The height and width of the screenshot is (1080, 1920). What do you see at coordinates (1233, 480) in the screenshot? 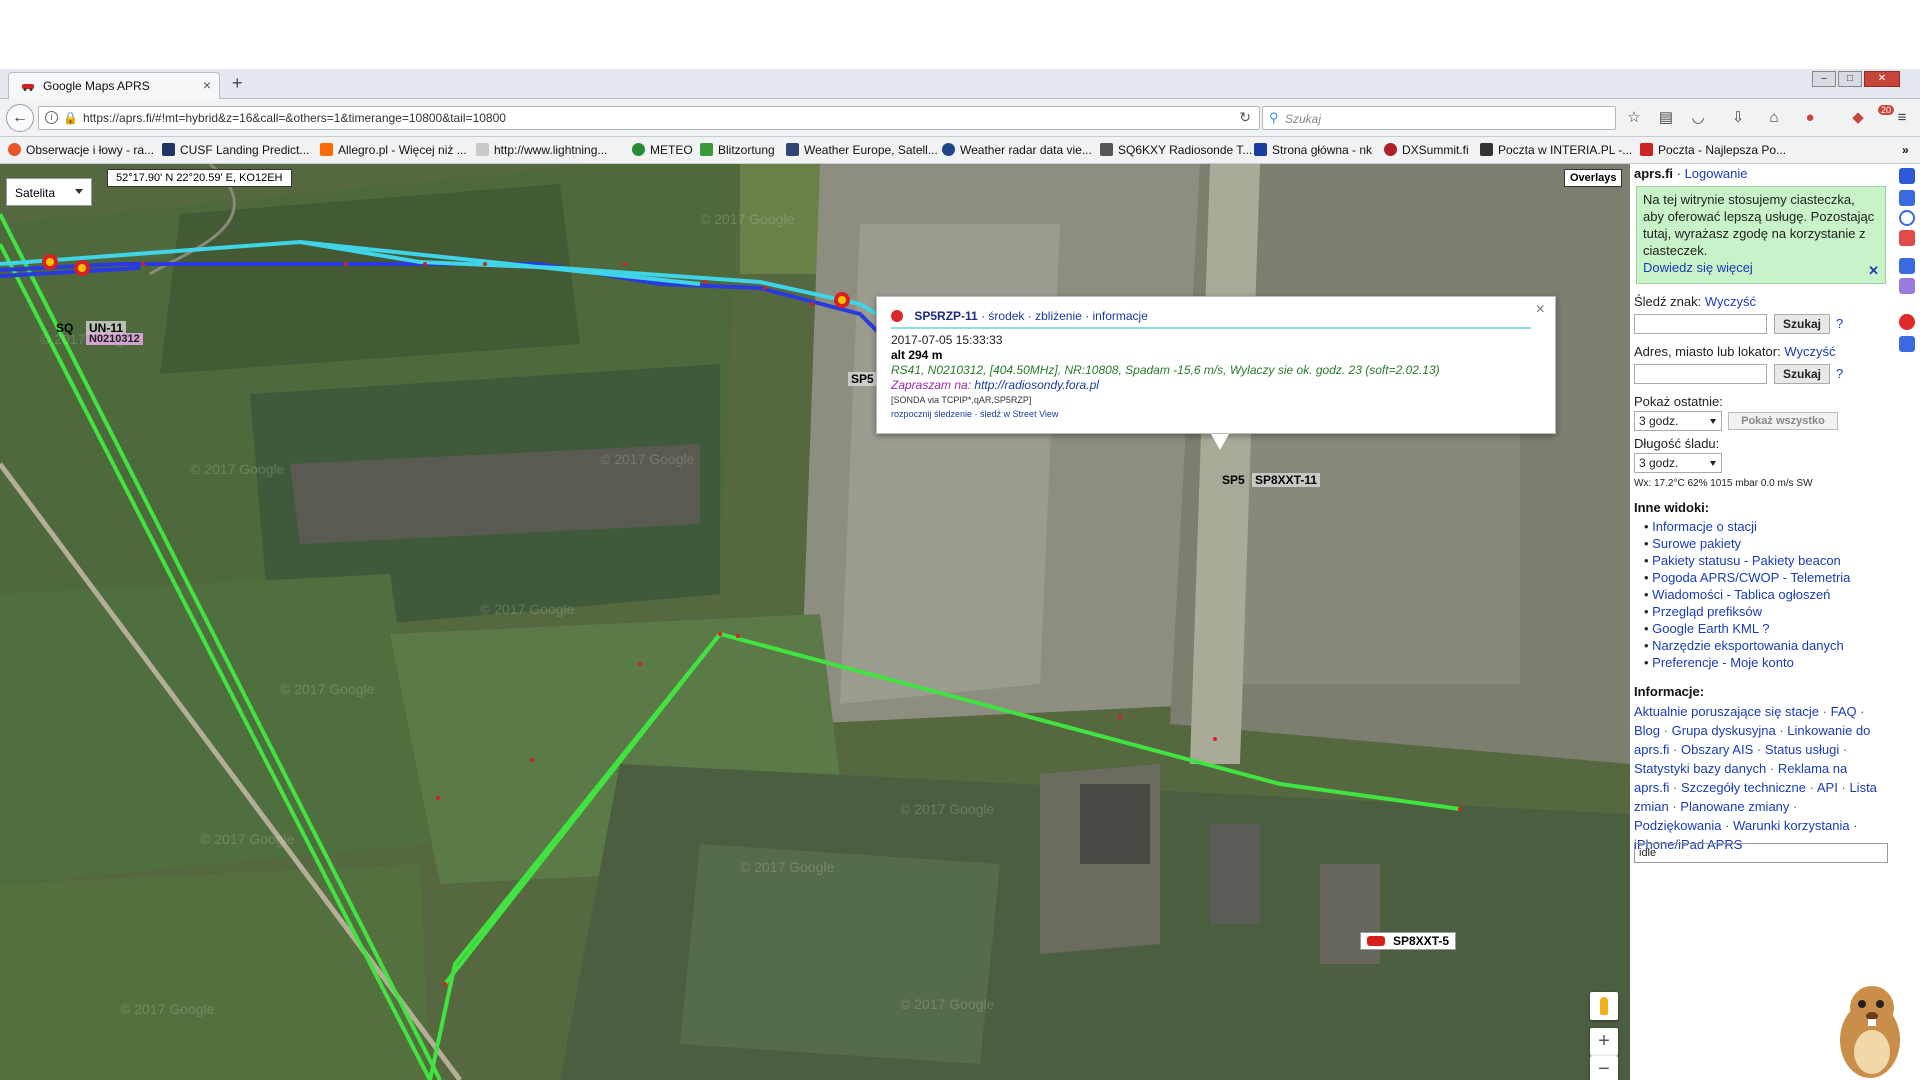
I see `station-label-sp5-small: SP5` at bounding box center [1233, 480].